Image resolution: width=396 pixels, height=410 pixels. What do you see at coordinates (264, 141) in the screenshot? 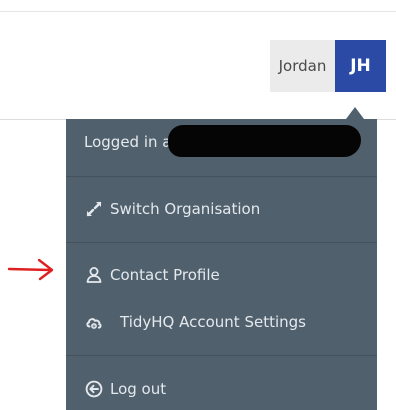
I see `redaction-mark` at bounding box center [264, 141].